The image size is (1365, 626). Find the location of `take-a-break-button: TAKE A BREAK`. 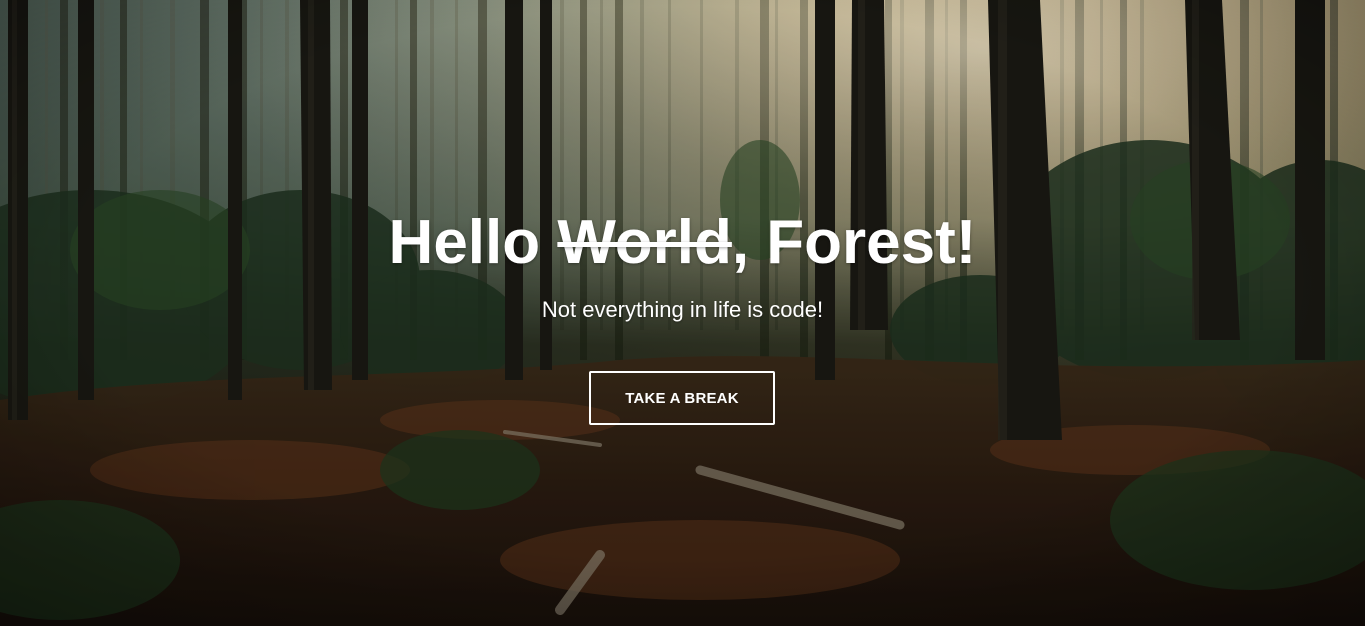

take-a-break-button: TAKE A BREAK is located at coordinates (682, 398).